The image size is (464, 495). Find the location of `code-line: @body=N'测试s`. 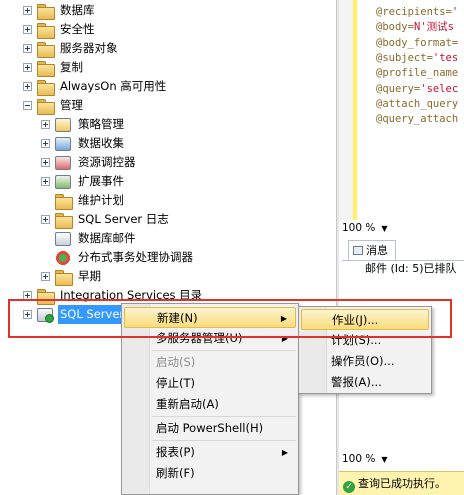

code-line: @body=N'测试s is located at coordinates (415, 27).